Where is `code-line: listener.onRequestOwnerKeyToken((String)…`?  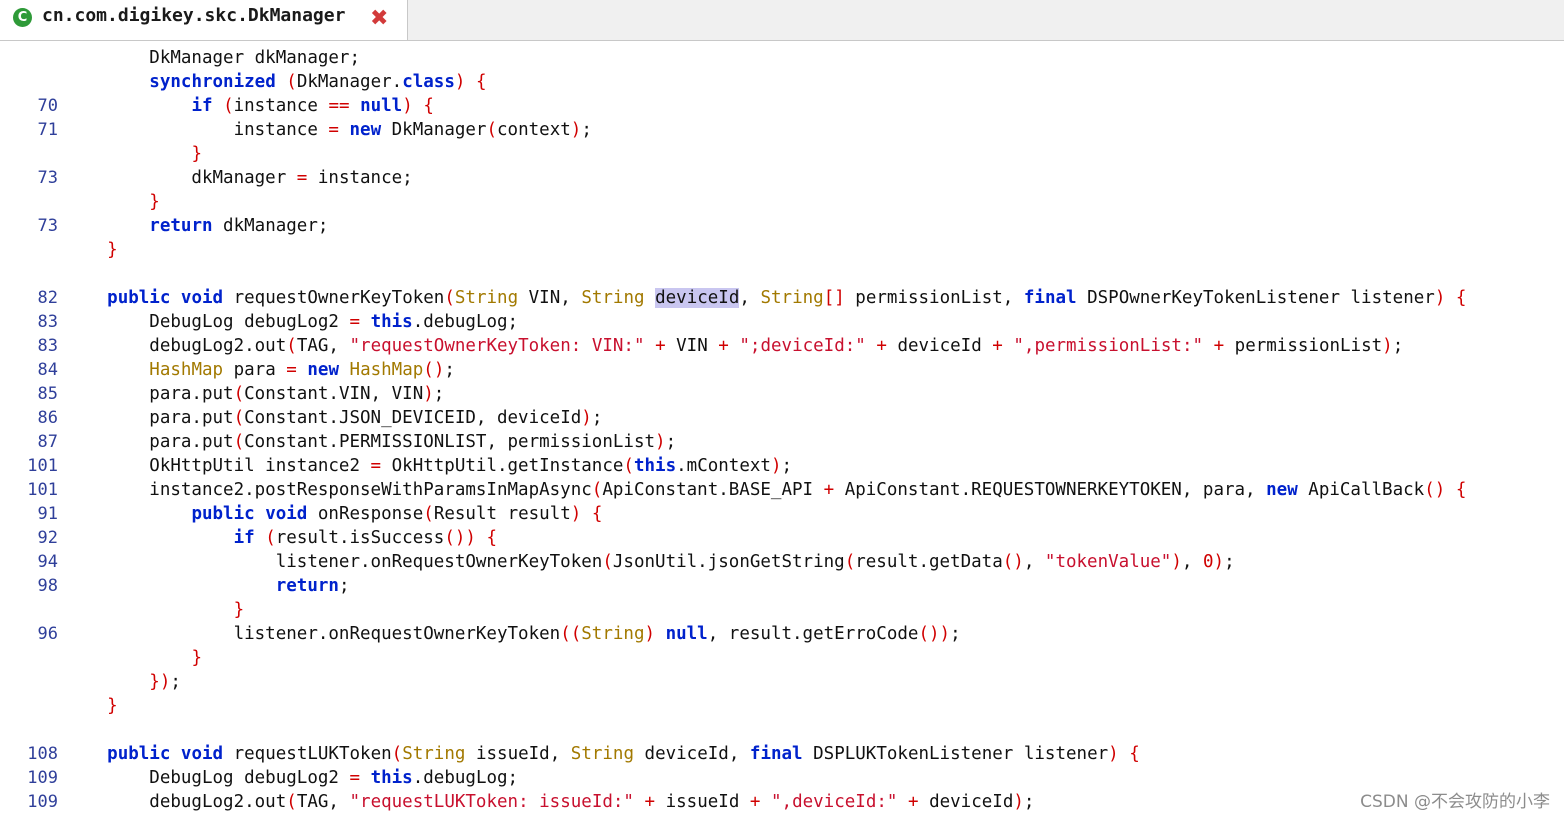
code-line: listener.onRequestOwnerKeyToken((String)… is located at coordinates (513, 634).